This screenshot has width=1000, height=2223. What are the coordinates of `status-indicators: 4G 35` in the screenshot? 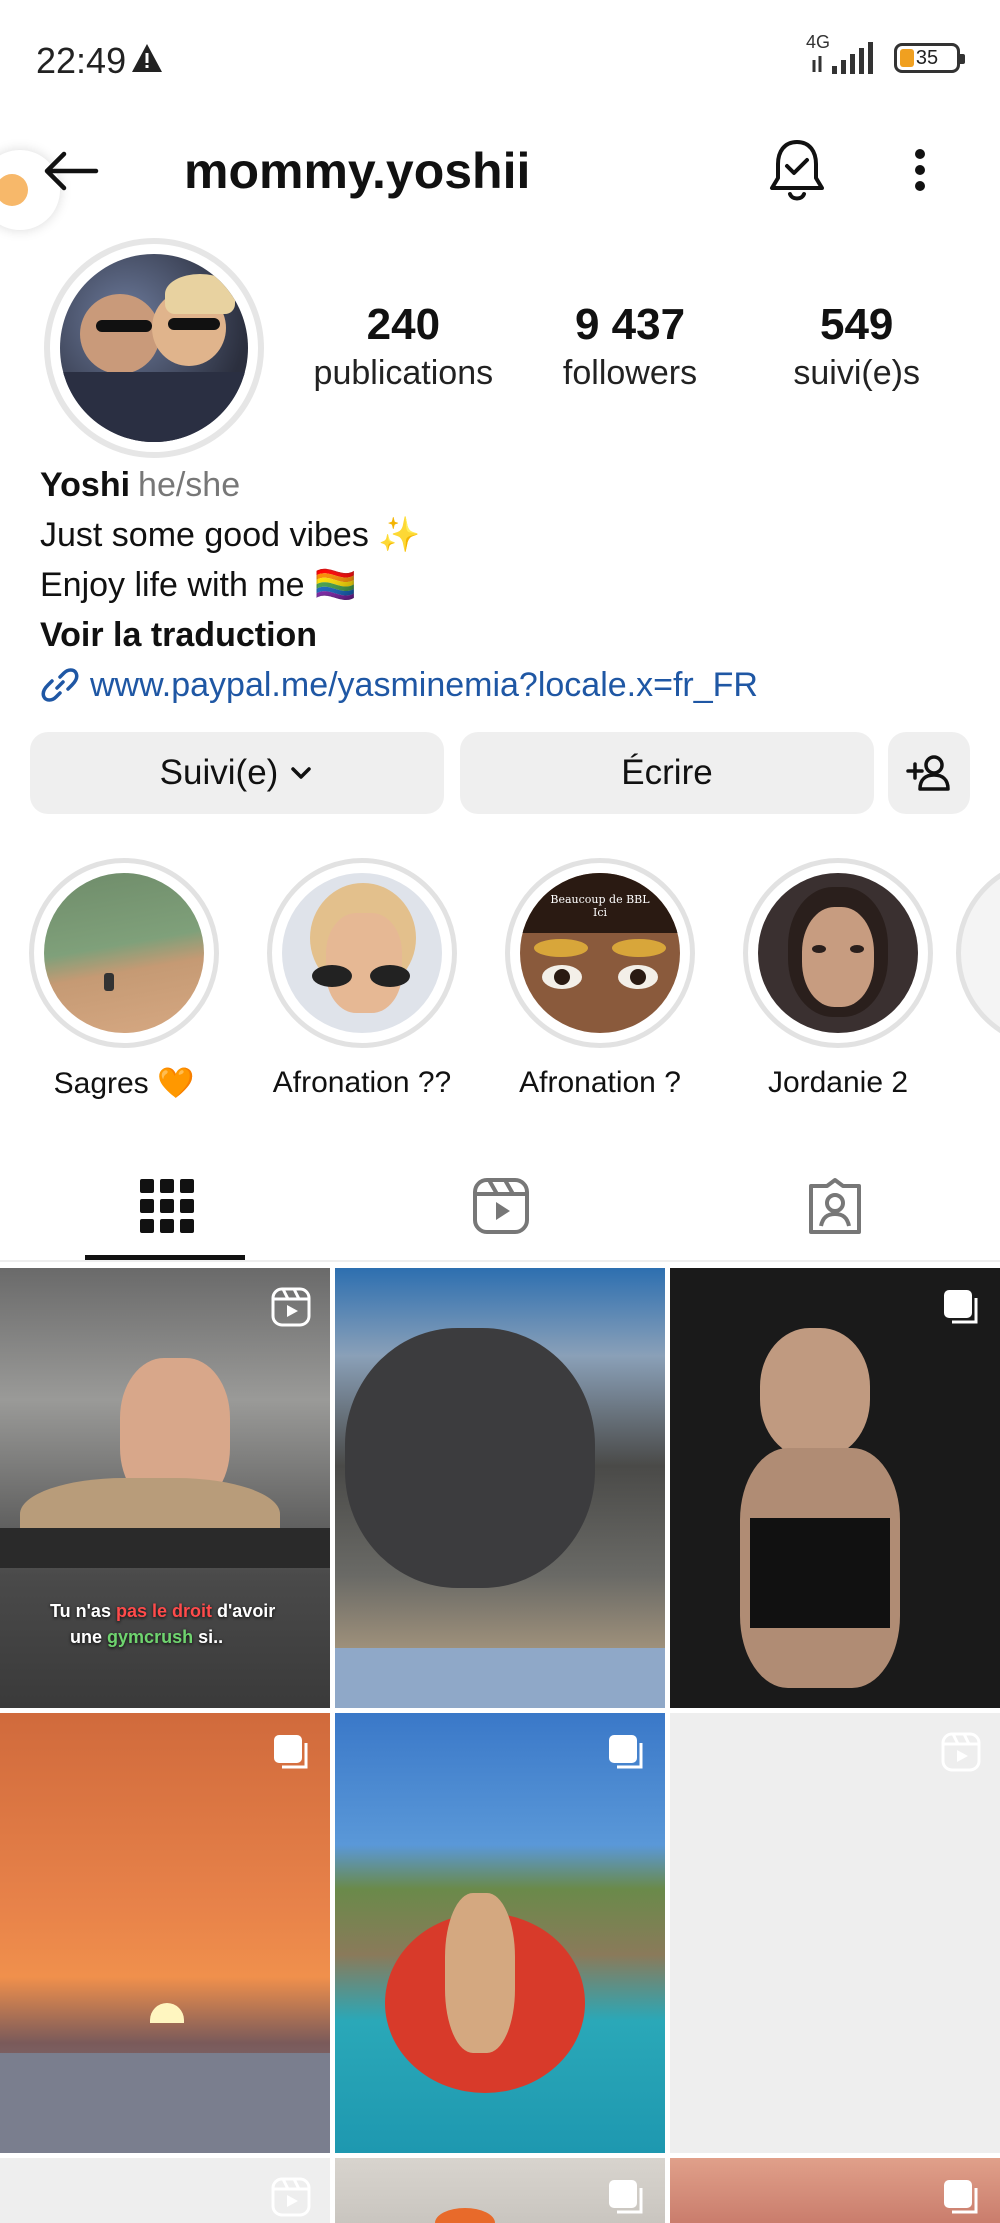 It's located at (885, 55).